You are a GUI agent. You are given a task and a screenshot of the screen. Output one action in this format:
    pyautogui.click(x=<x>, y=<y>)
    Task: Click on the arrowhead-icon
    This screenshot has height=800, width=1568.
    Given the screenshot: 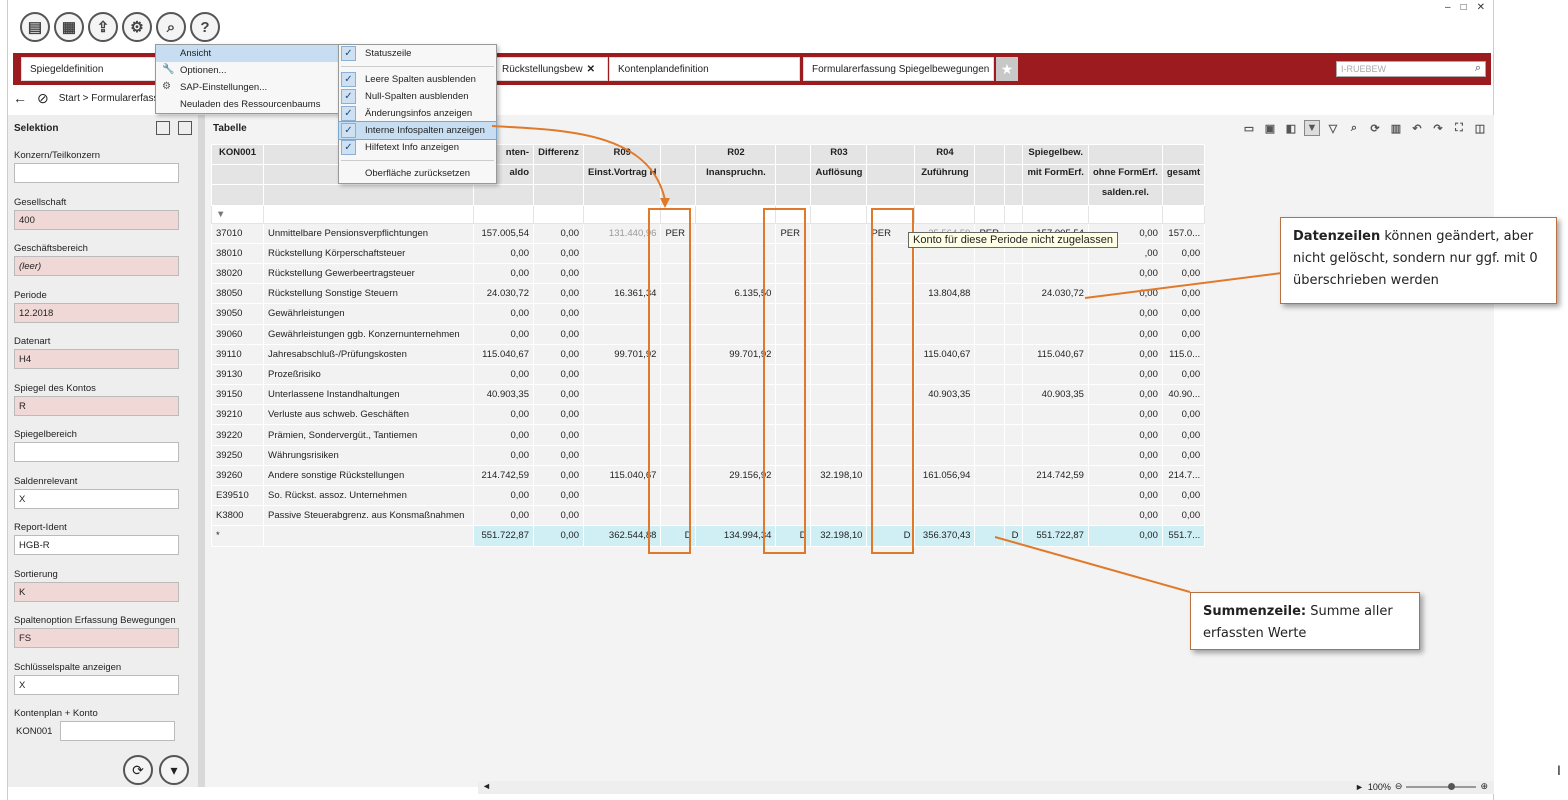 What is the action you would take?
    pyautogui.click(x=665, y=203)
    